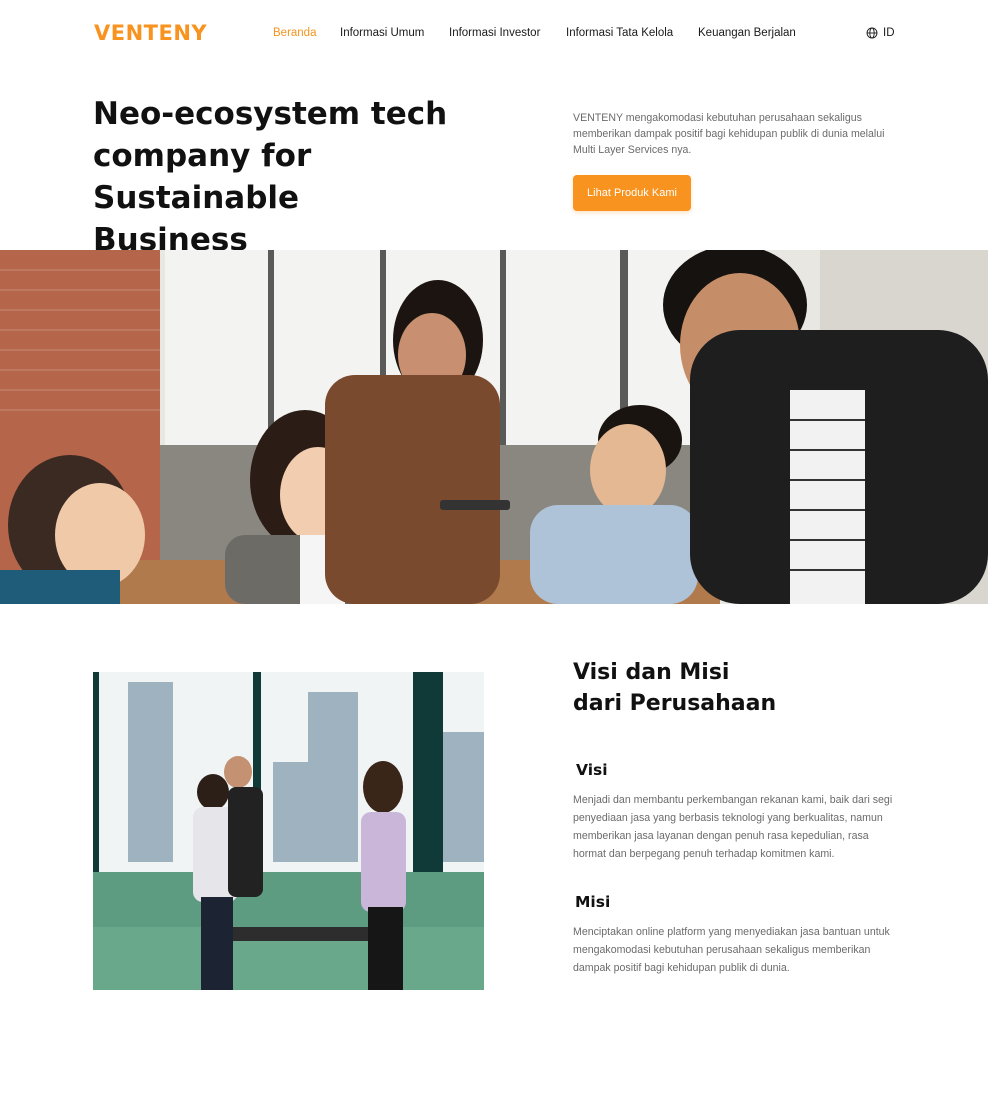 This screenshot has height=1101, width=988. Describe the element at coordinates (294, 33) in the screenshot. I see `nav-item-beranda: Beranda` at that location.